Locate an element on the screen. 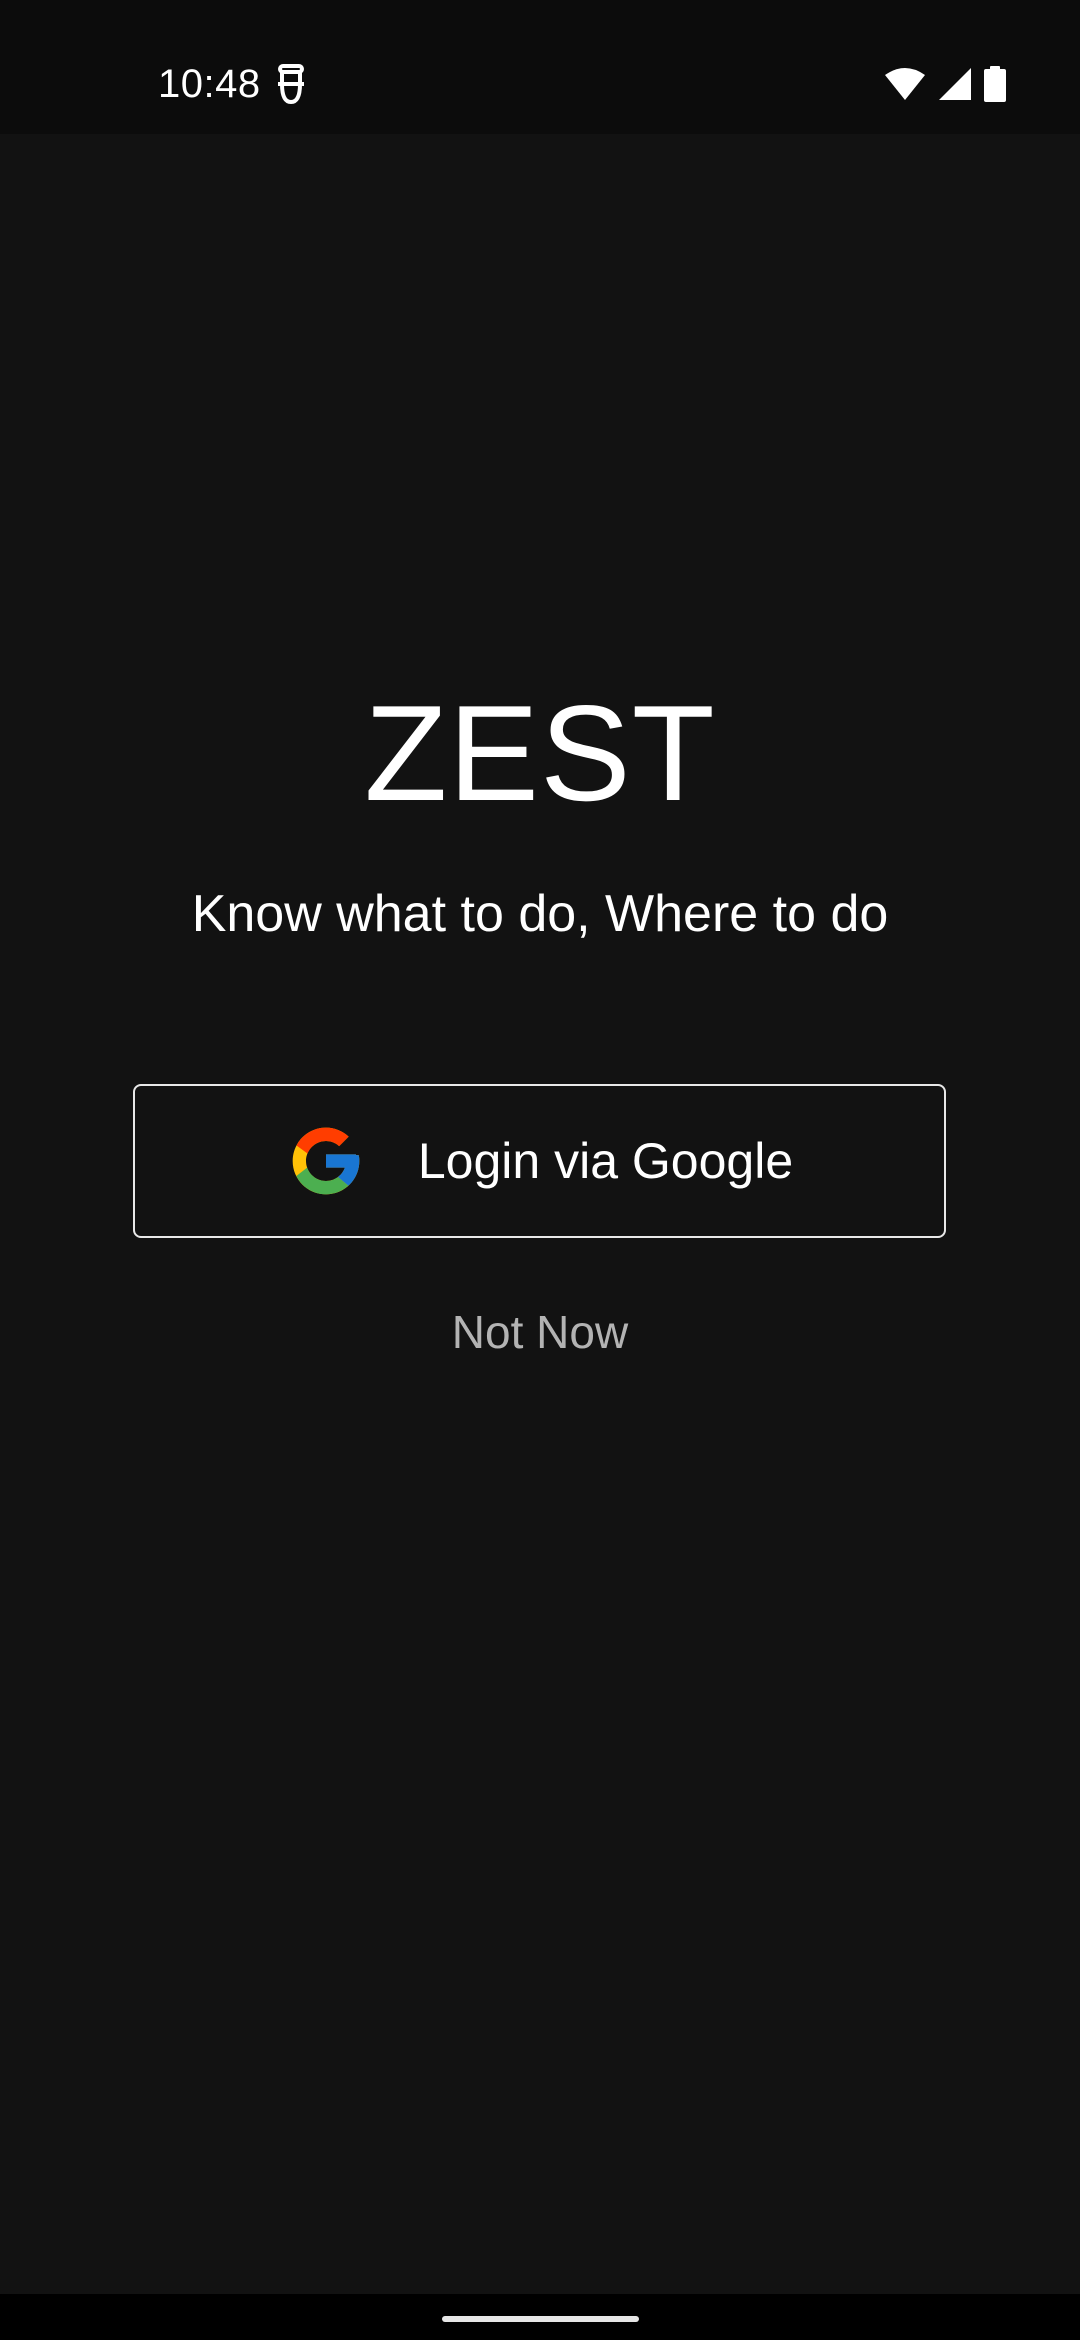 The height and width of the screenshot is (2340, 1080). login-google-label: Login via Google is located at coordinates (605, 1161).